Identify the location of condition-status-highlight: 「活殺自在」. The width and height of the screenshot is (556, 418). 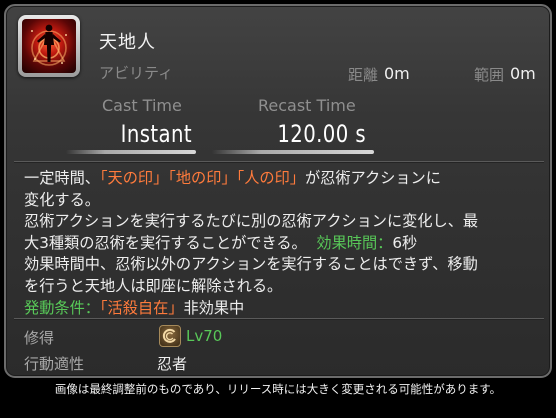
(141, 307).